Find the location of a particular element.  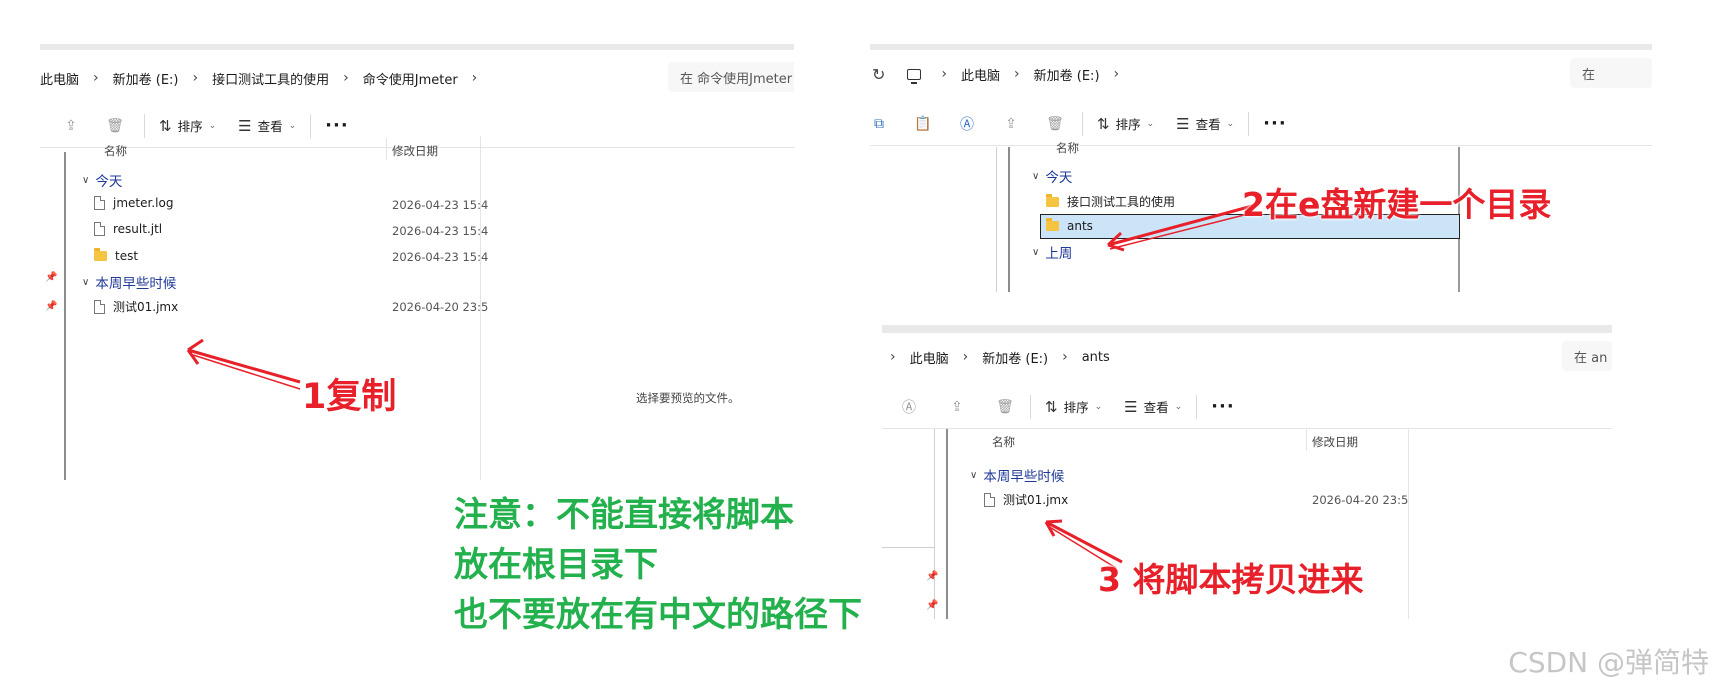

folder-row-test: test is located at coordinates (116, 255).